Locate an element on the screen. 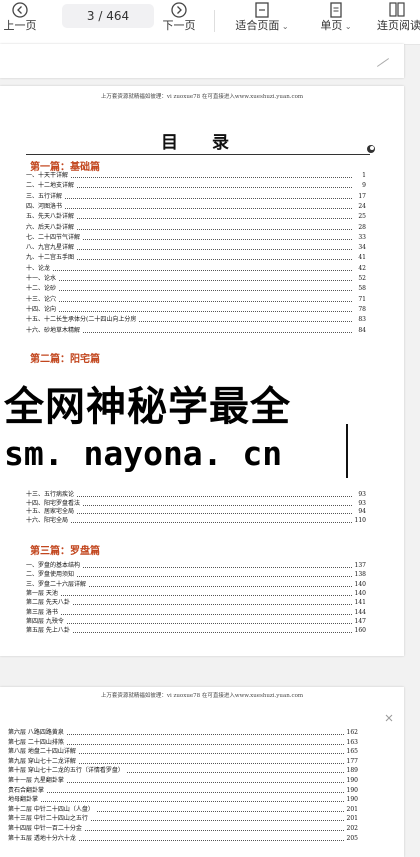 This screenshot has height=857, width=420. toc-row: 十六、阳宅全局 110 is located at coordinates (196, 520).